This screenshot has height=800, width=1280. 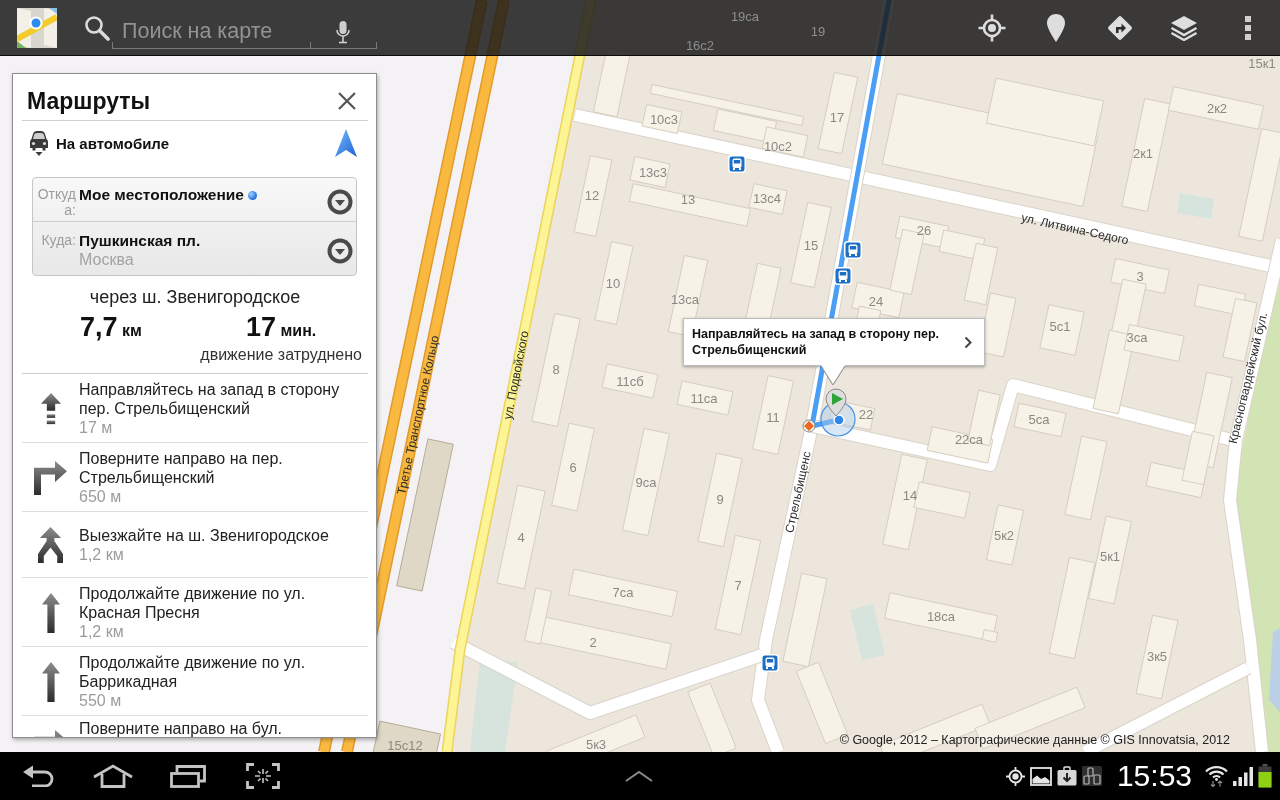 What do you see at coordinates (96, 427) in the screenshot?
I see `step-distance: 17 м` at bounding box center [96, 427].